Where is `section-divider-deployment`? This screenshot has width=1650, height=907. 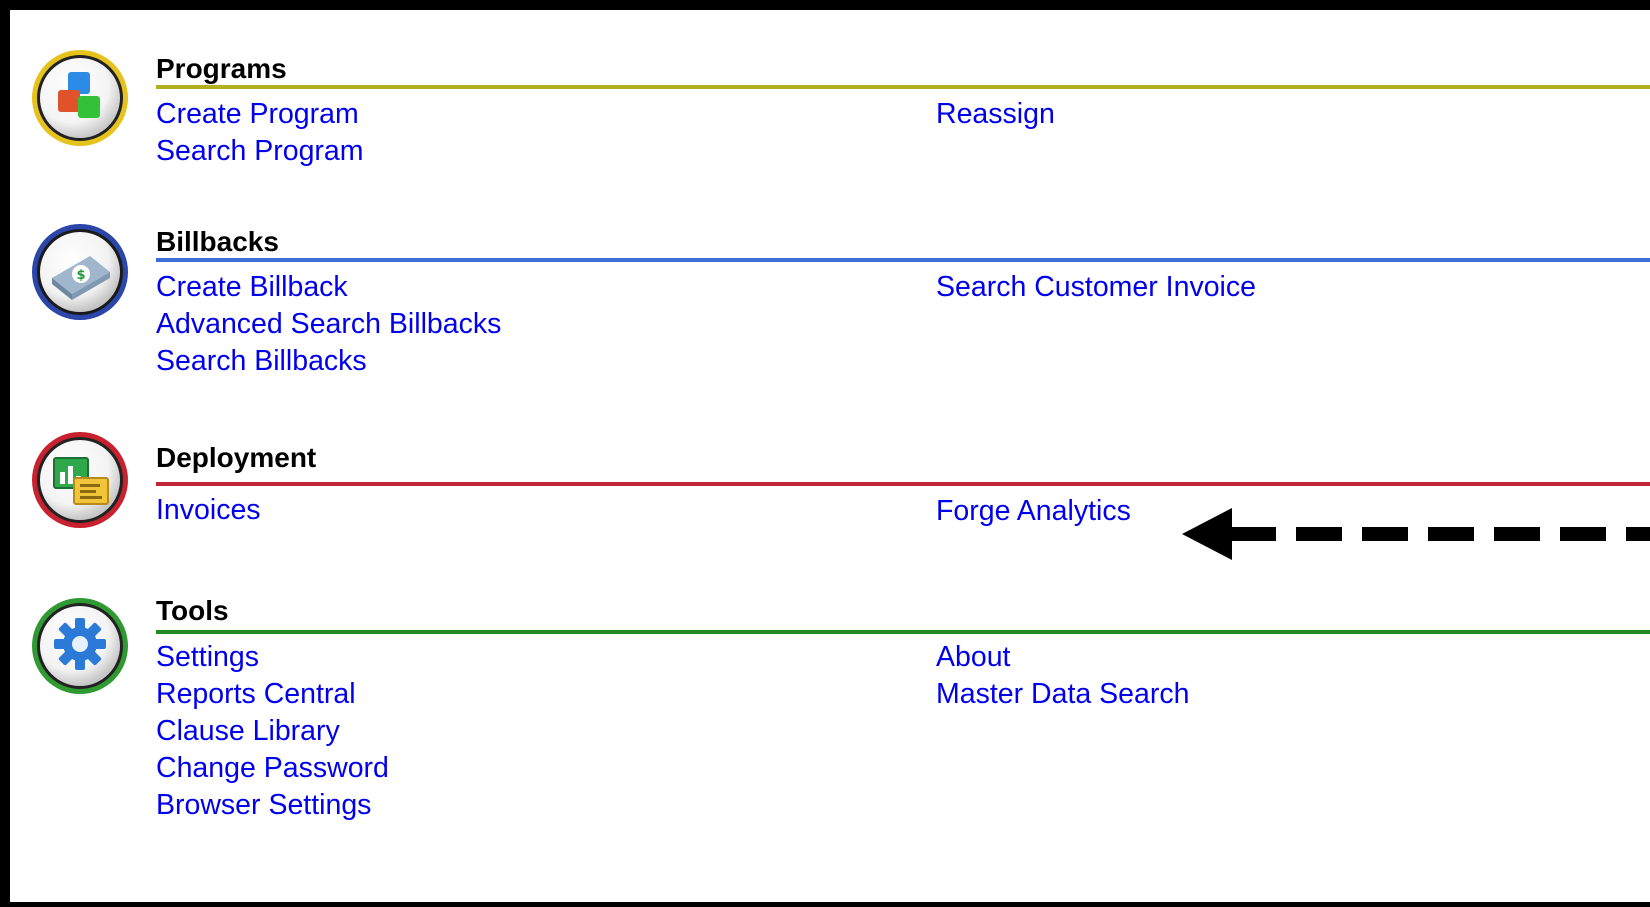 section-divider-deployment is located at coordinates (903, 484).